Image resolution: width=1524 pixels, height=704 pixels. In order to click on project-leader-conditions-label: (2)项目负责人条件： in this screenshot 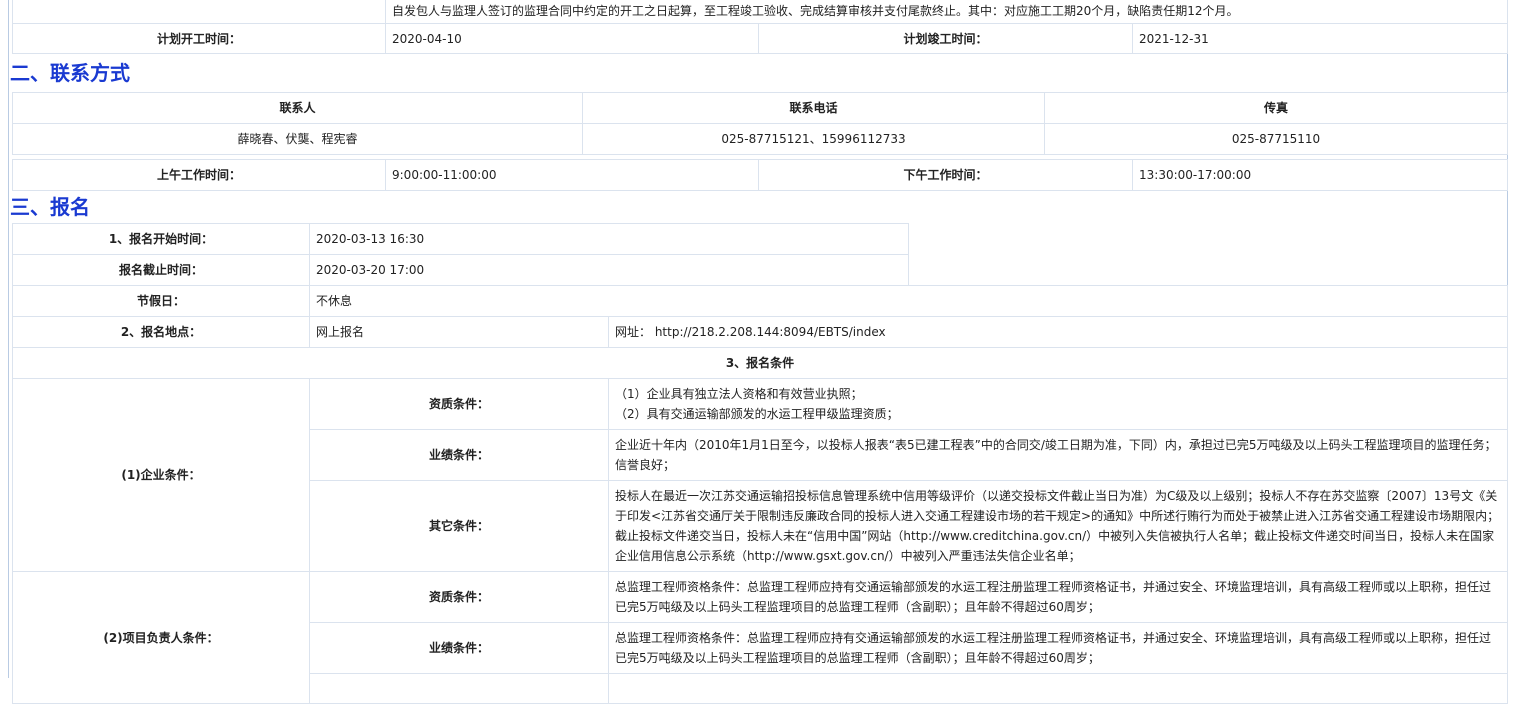, I will do `click(161, 637)`.